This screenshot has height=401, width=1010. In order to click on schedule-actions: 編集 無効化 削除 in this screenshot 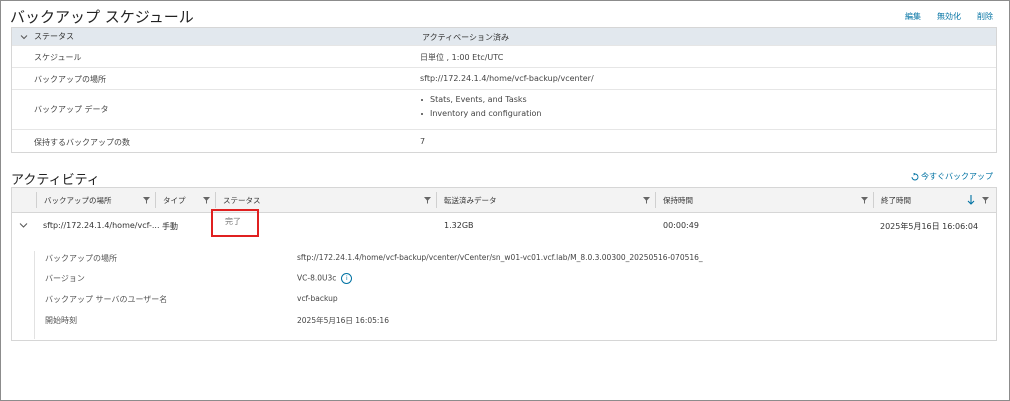, I will do `click(949, 16)`.